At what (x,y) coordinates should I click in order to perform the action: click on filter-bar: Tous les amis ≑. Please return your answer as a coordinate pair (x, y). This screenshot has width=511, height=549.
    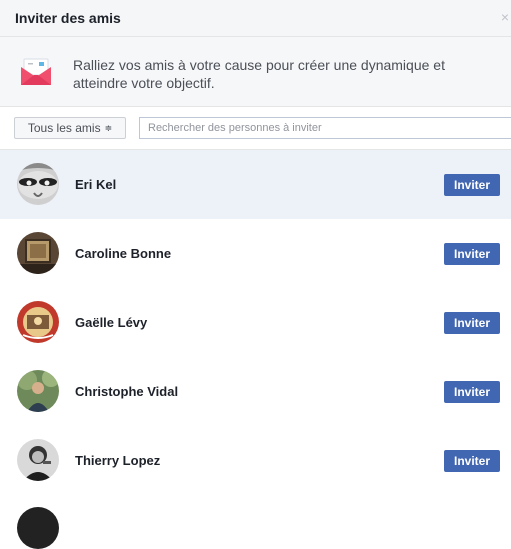
    Looking at the image, I should click on (255, 128).